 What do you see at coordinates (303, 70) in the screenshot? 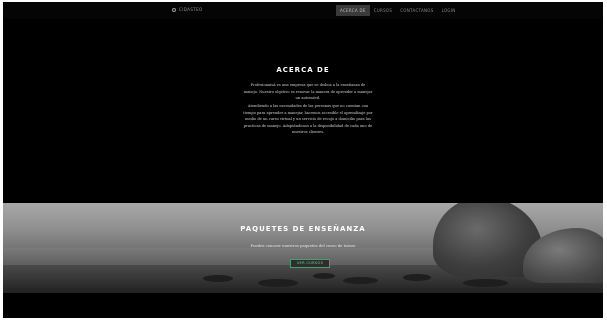
I see `about-title: ACERCA DE` at bounding box center [303, 70].